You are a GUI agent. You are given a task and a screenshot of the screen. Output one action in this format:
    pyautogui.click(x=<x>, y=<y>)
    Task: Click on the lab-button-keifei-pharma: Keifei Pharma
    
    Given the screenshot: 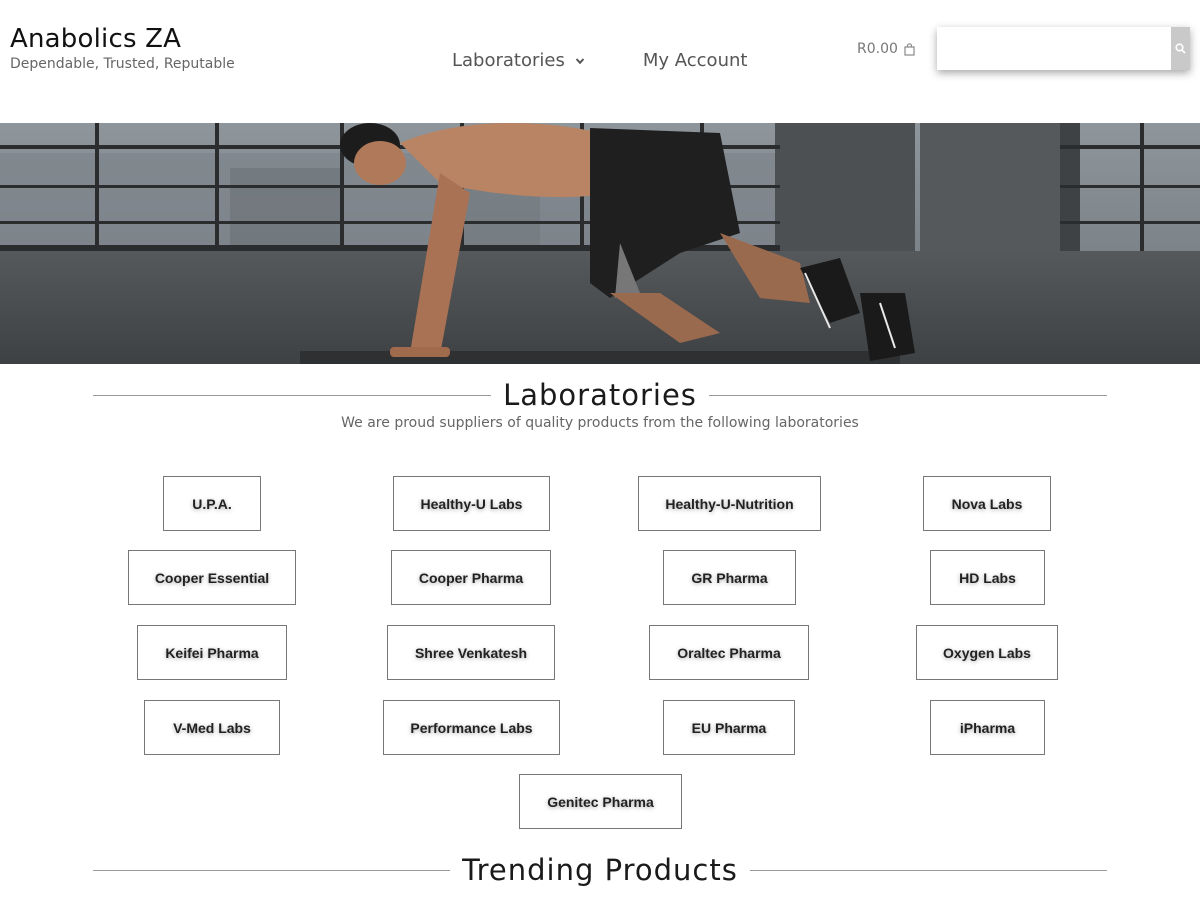 What is the action you would take?
    pyautogui.click(x=212, y=652)
    